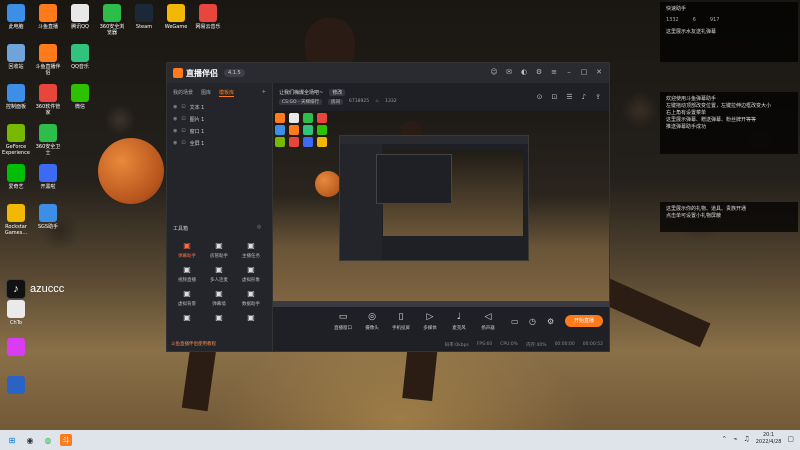 Image resolution: width=800 pixels, height=450 pixels. I want to click on desktop-shortcut: GeForce Experience, so click(16, 140).